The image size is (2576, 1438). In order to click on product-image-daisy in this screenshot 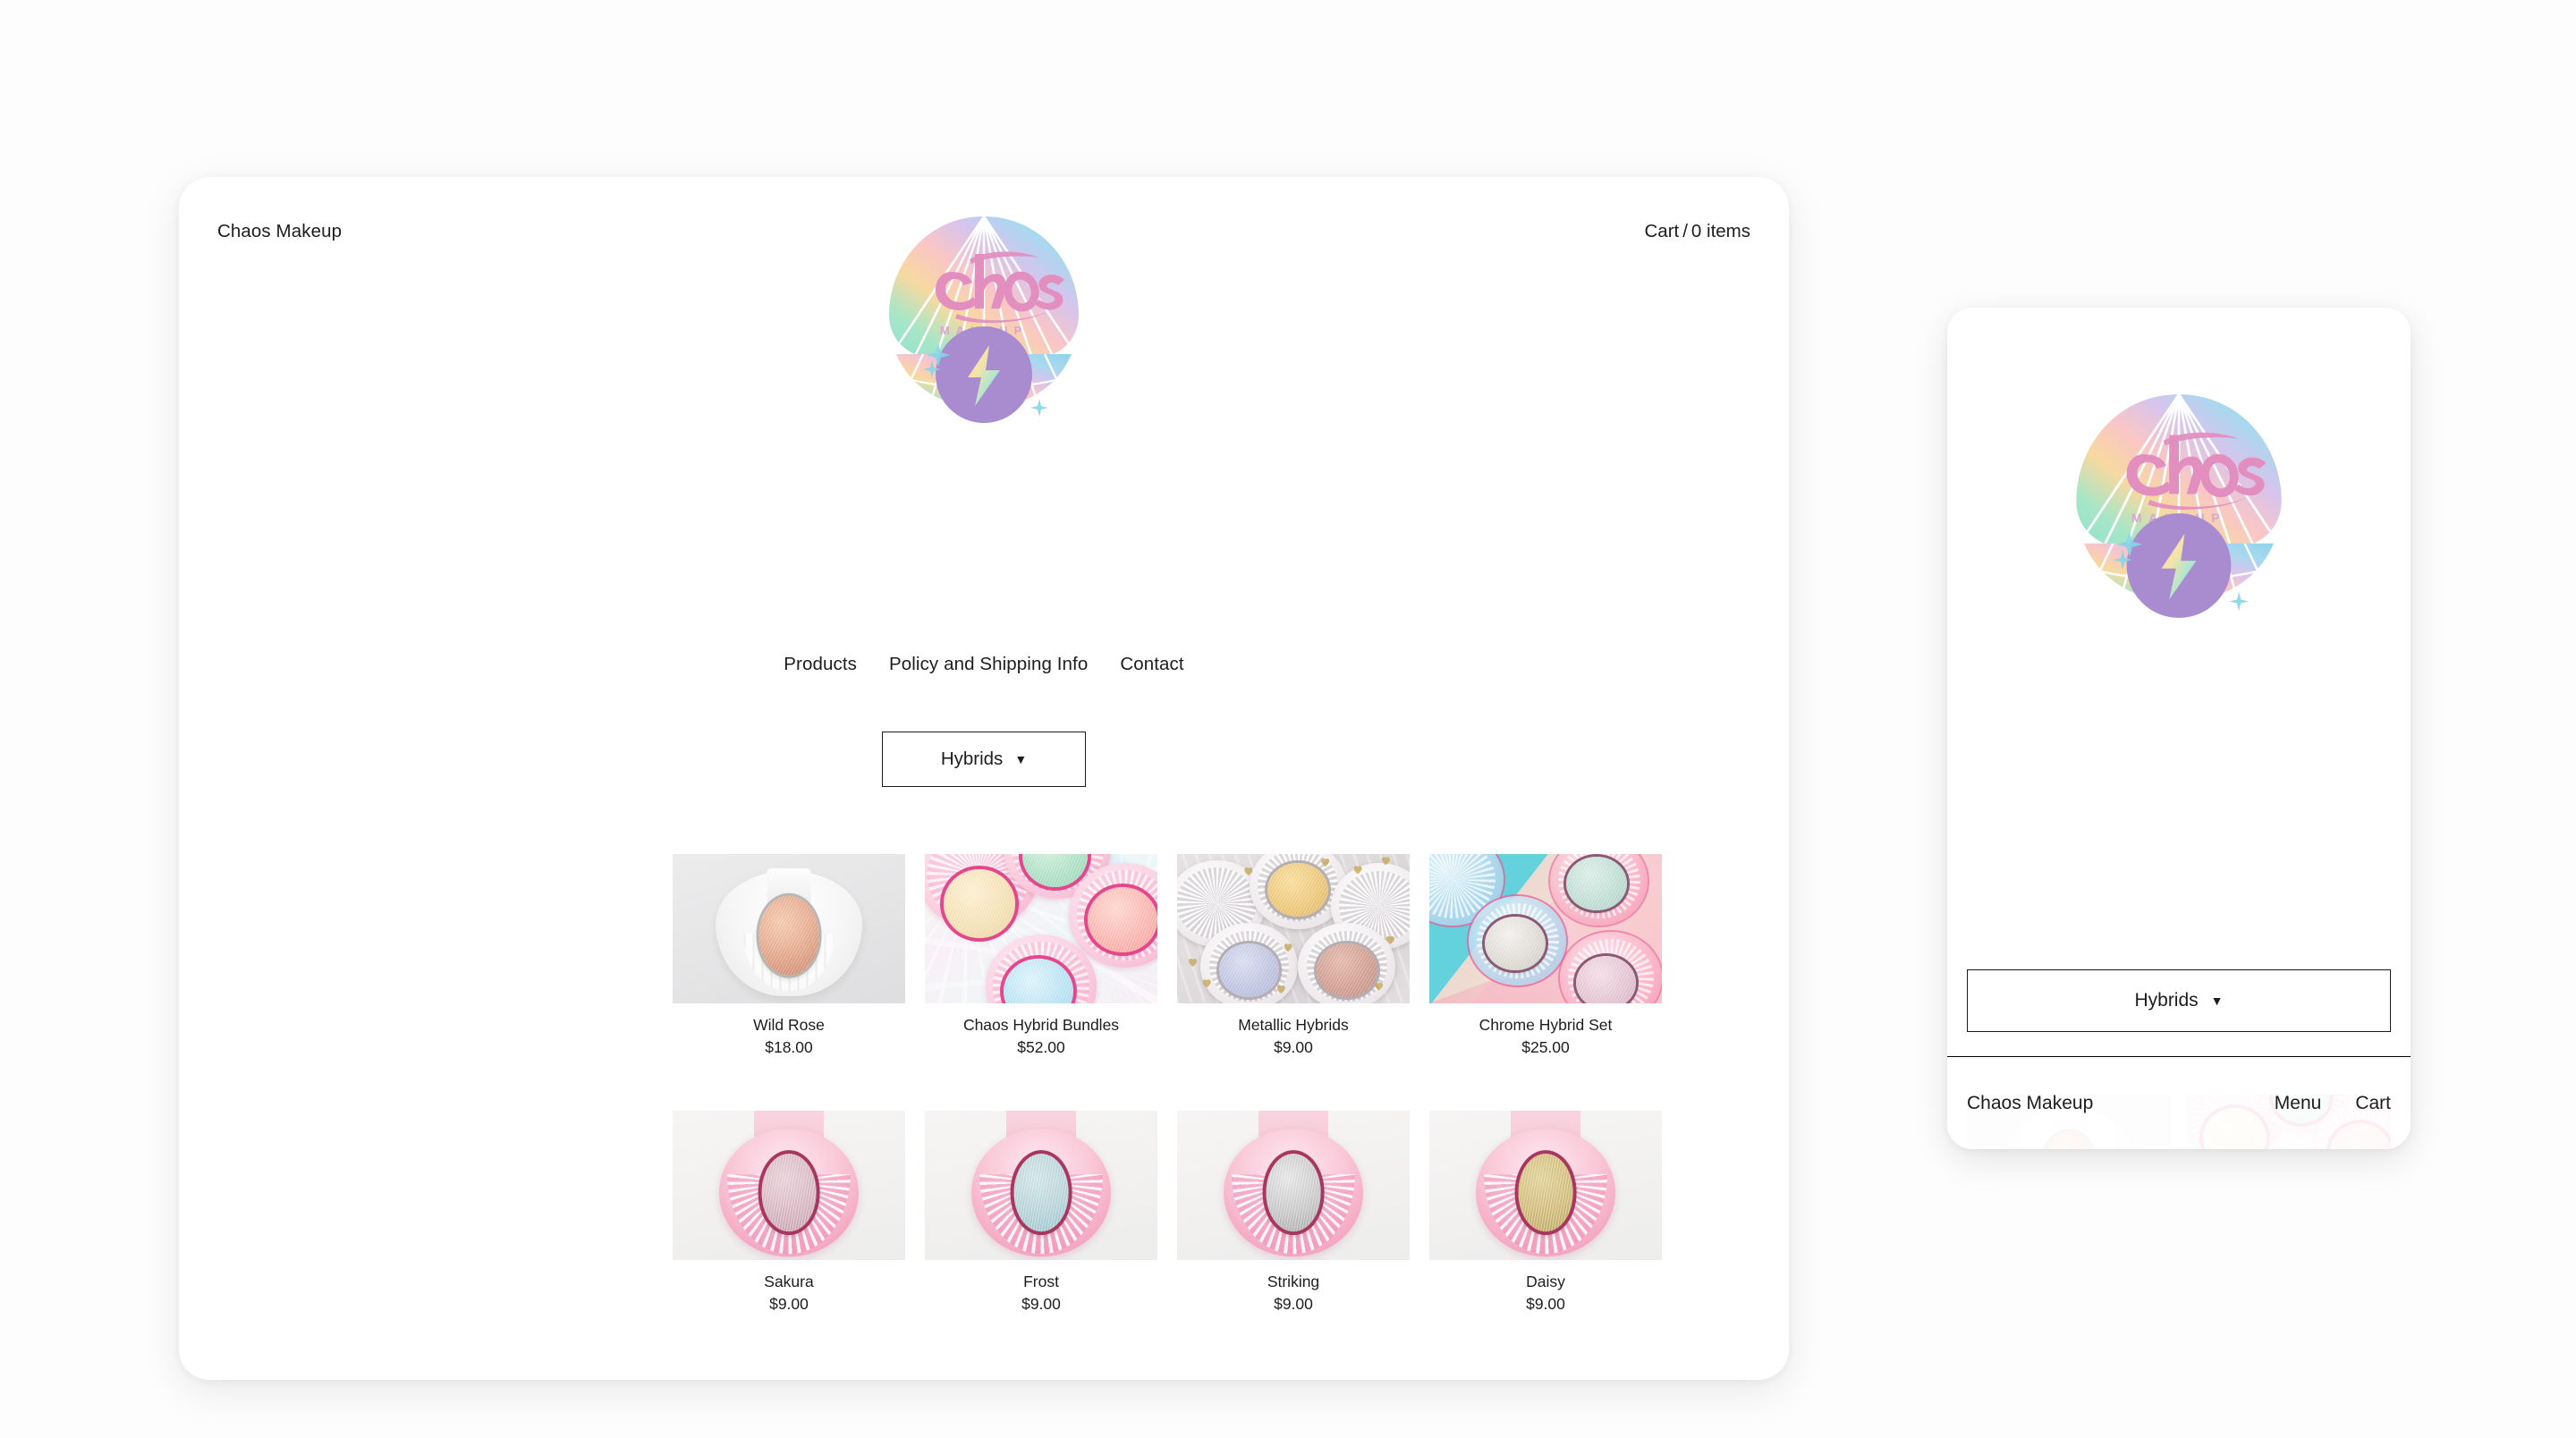, I will do `click(1545, 1185)`.